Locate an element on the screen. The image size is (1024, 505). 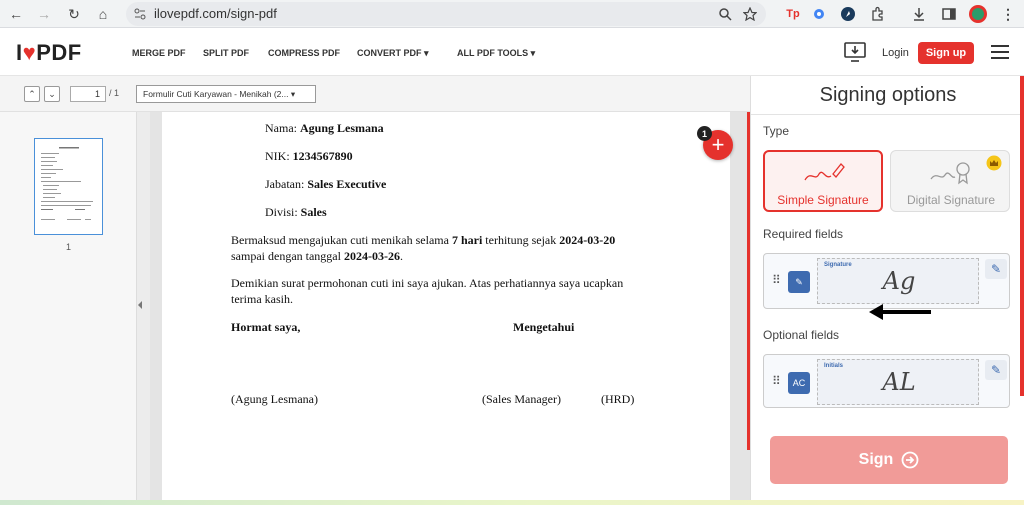
doc-line-nik: NIK: 1234567890 is located at coordinates (309, 156).